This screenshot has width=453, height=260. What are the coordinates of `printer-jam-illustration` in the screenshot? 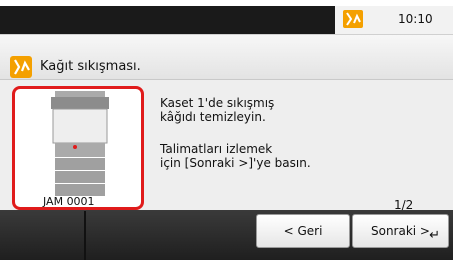 It's located at (78, 148).